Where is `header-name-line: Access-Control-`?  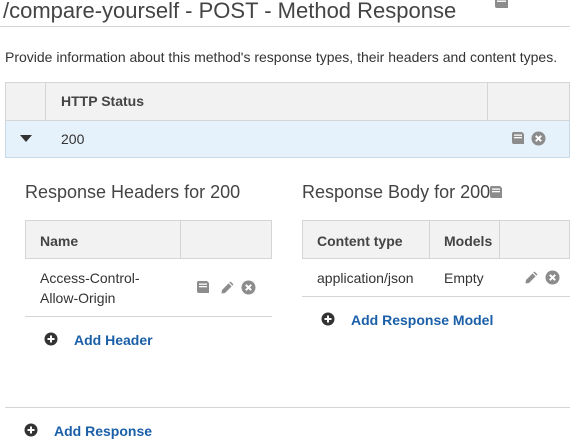
header-name-line: Access-Control- is located at coordinates (90, 278).